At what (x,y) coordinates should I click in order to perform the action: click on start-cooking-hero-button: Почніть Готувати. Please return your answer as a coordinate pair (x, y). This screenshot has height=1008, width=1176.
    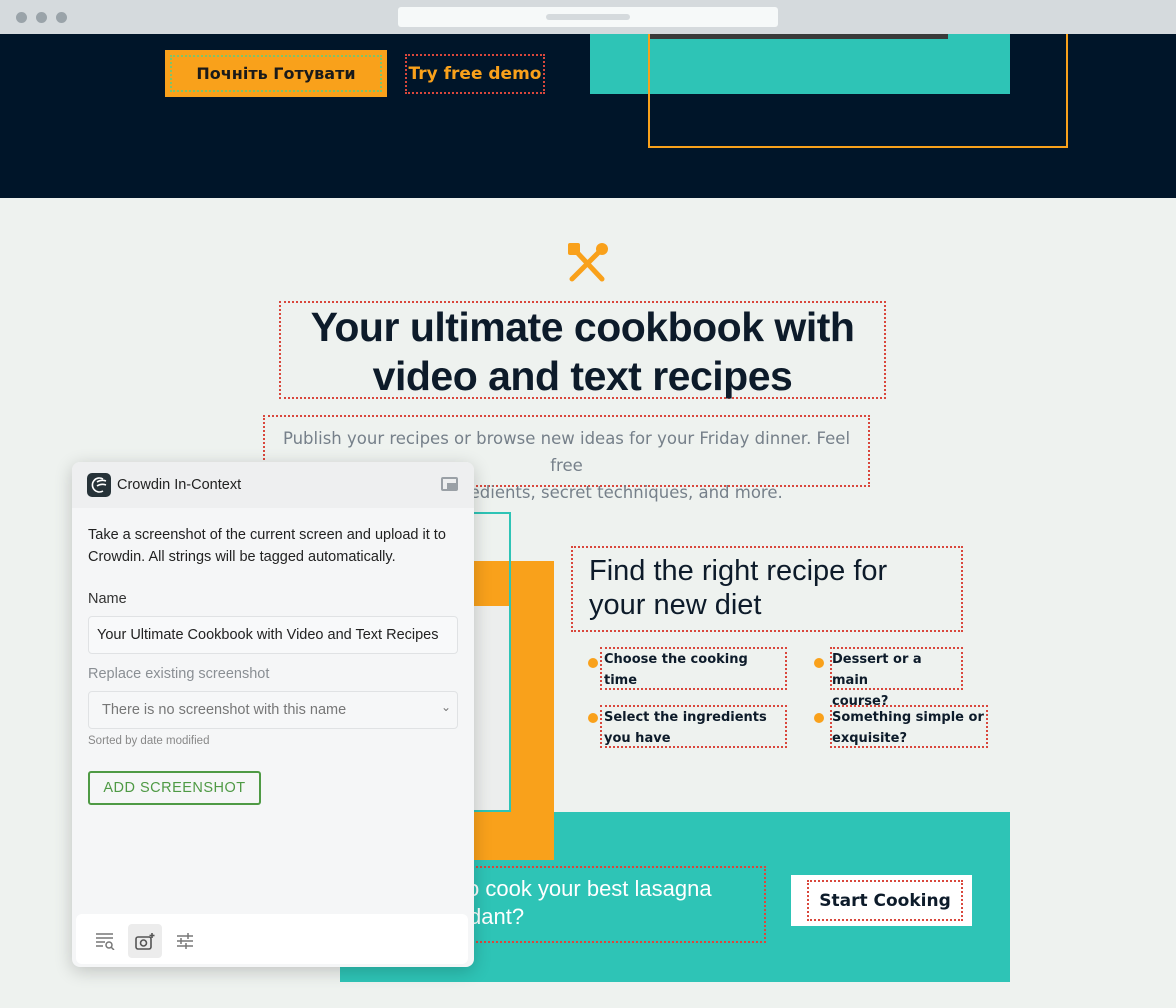
    Looking at the image, I should click on (276, 73).